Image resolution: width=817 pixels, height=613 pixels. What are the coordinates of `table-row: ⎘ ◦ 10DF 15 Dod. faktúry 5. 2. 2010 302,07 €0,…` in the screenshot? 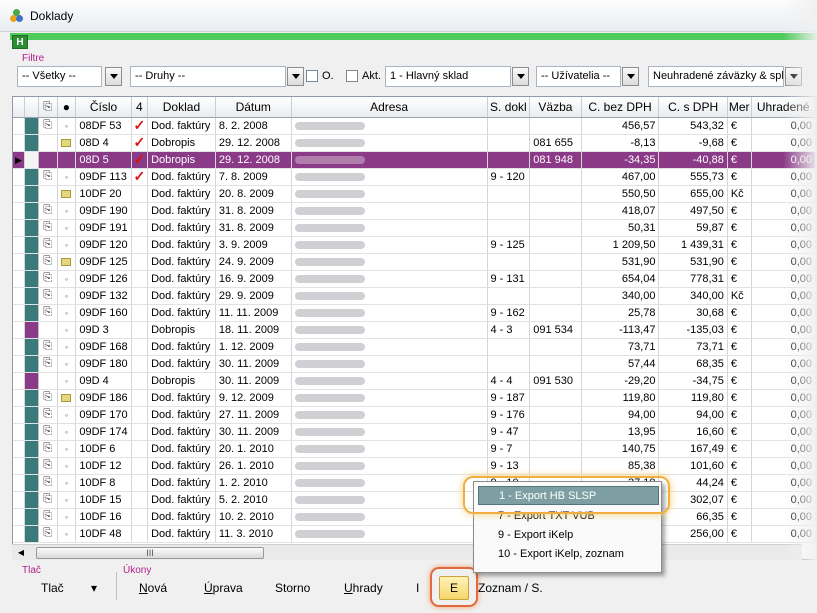 It's located at (414, 500).